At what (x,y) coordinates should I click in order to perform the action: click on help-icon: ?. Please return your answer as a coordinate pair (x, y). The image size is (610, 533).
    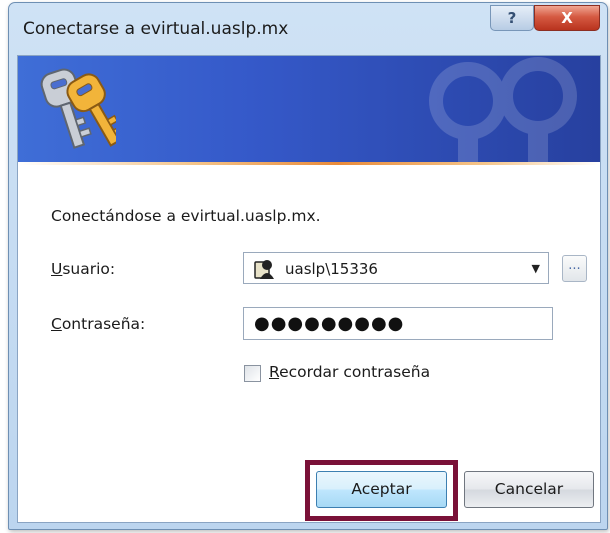
    Looking at the image, I should click on (512, 18).